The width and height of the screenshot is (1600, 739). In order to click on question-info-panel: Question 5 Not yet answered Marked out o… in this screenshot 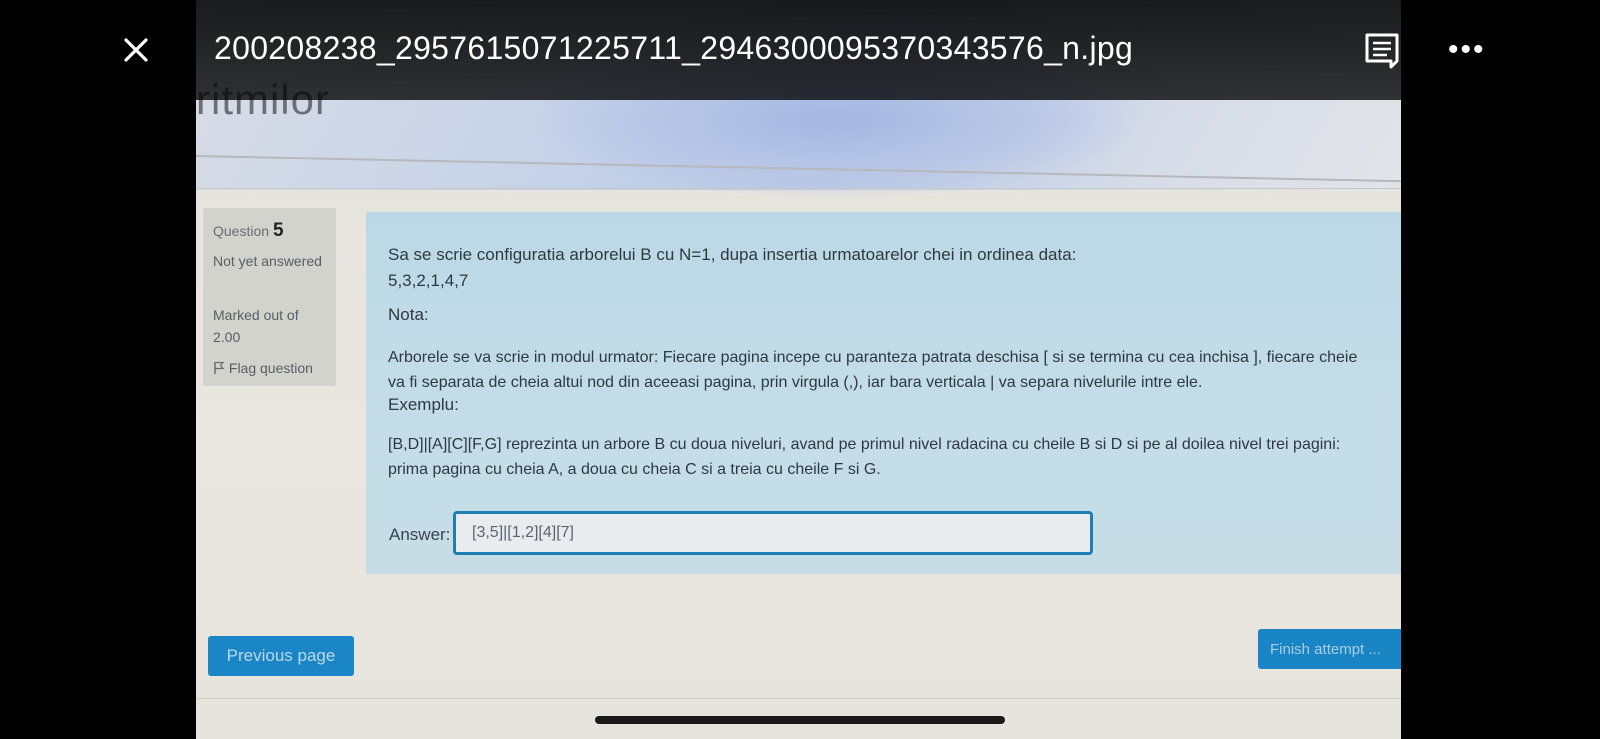, I will do `click(269, 297)`.